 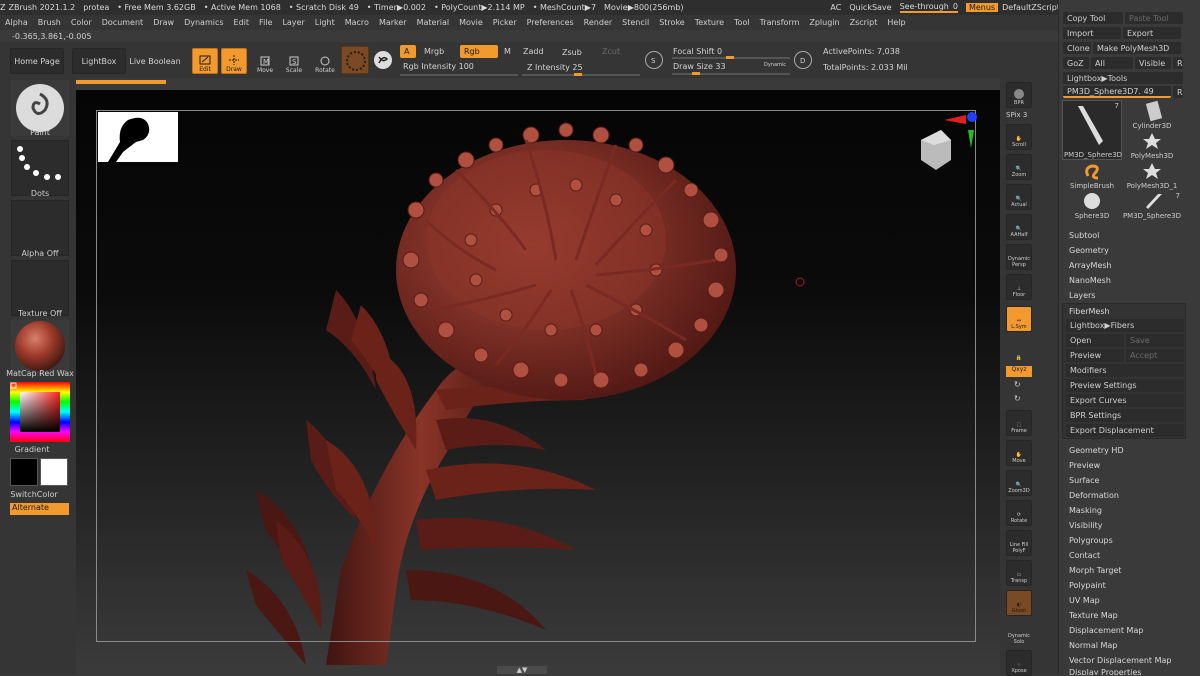 I want to click on lightbox-fibers-button: Lightbox▶Fibers, so click(x=1125, y=325).